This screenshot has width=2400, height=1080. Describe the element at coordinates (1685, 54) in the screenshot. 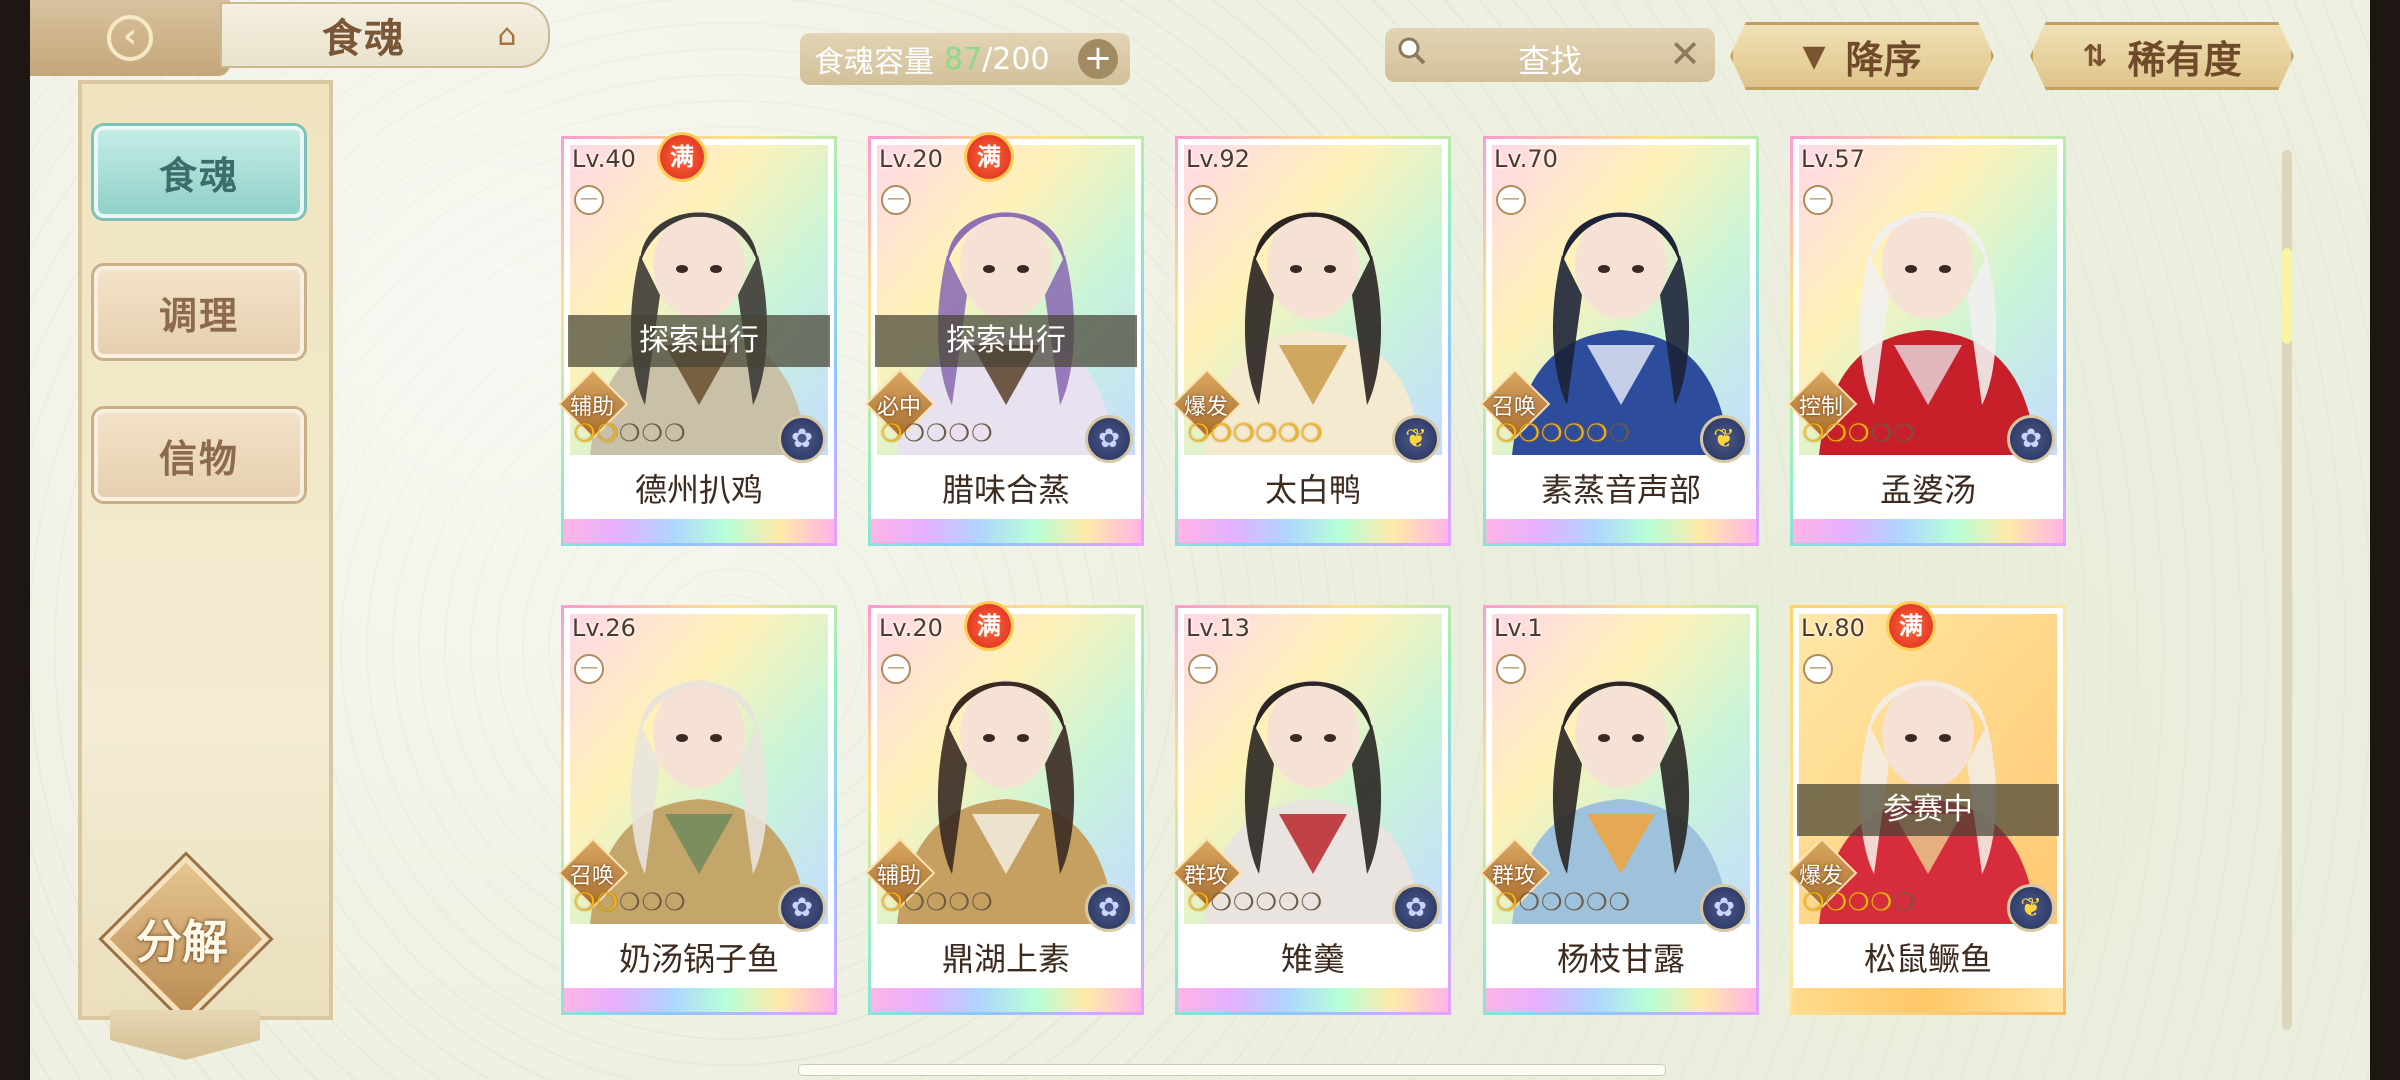

I see `clear-search-icon: ✕` at that location.